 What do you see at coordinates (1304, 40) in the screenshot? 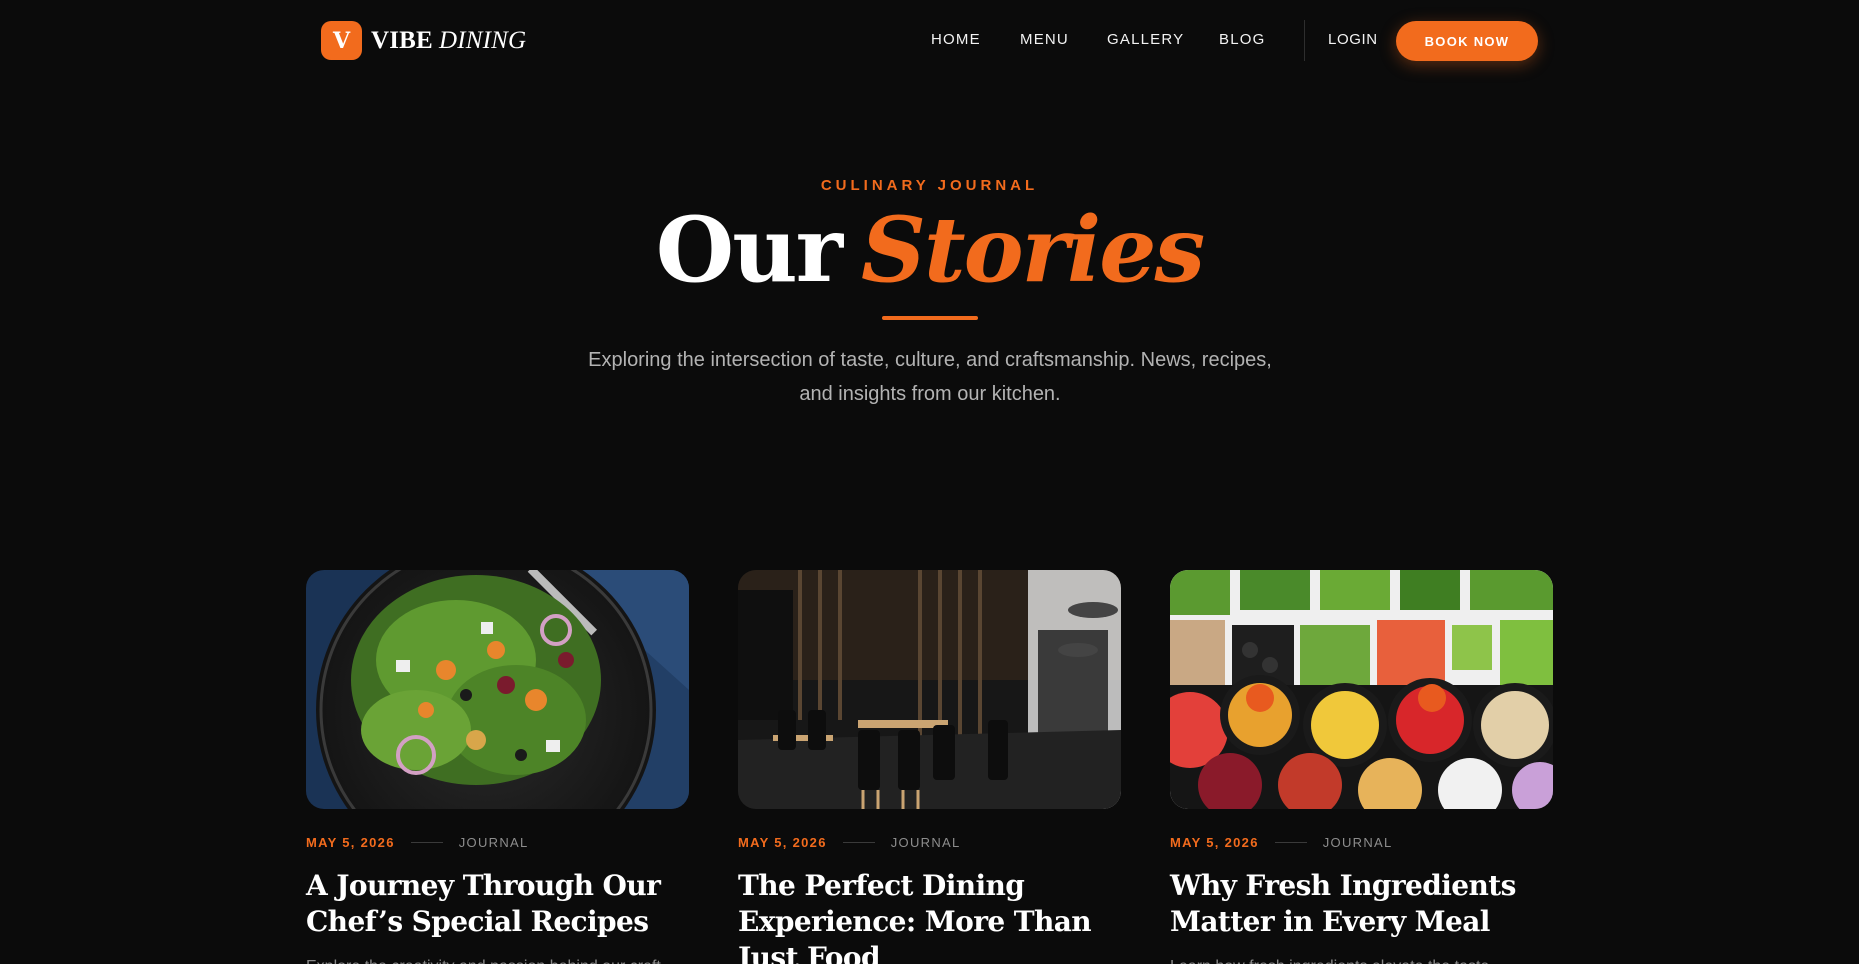
I see `nav-divider` at bounding box center [1304, 40].